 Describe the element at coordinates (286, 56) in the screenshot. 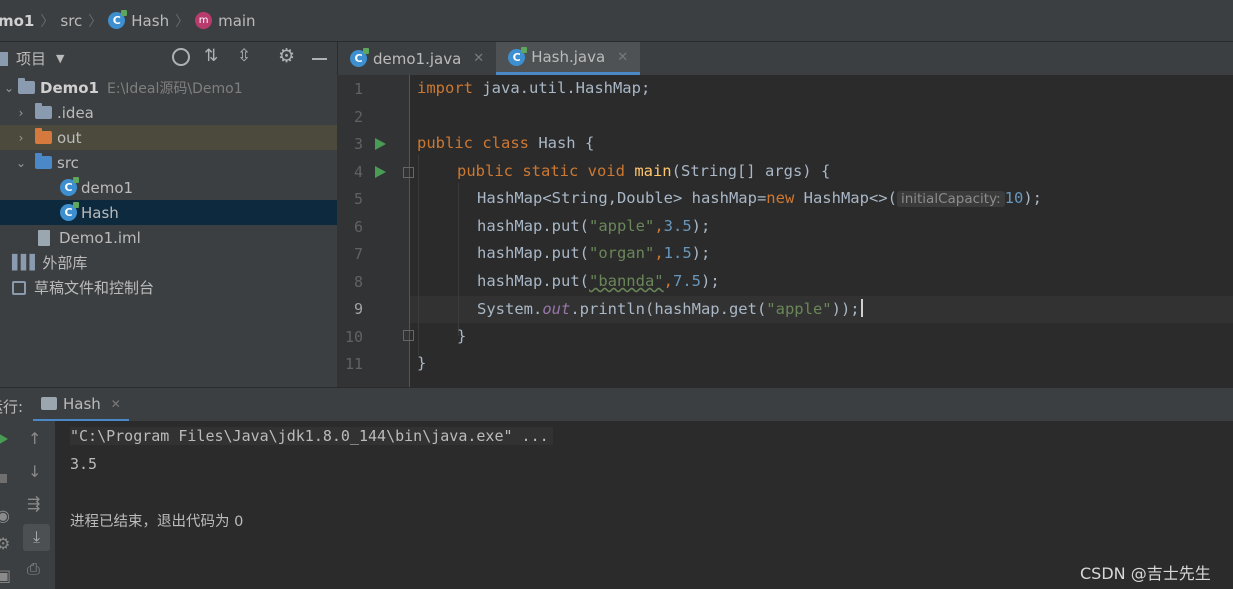

I see `gear-icon: ⚙` at that location.